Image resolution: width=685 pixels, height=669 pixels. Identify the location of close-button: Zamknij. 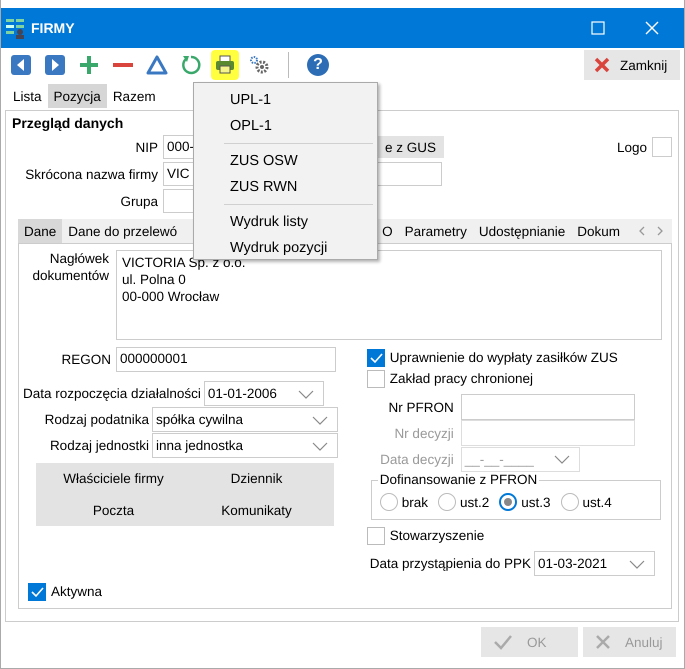
(632, 65).